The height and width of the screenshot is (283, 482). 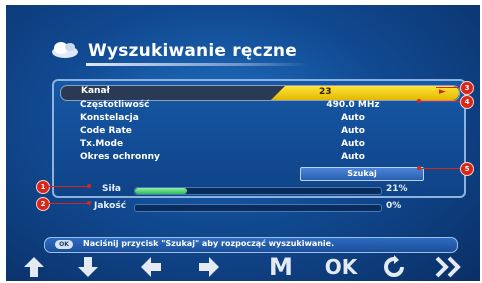 I want to click on channel-label: Kanał, so click(x=95, y=91).